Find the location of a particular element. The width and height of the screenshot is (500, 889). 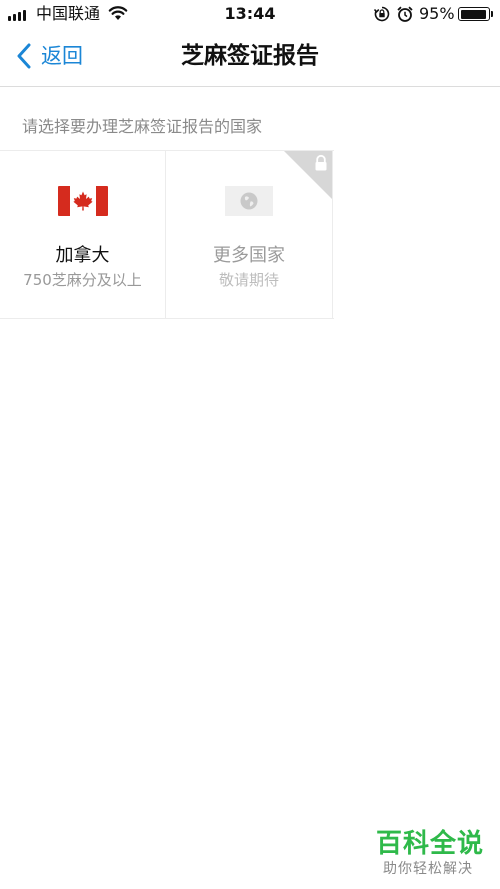

section-prompt: 请选择要办理芝麻签证报告的国家 is located at coordinates (142, 126).